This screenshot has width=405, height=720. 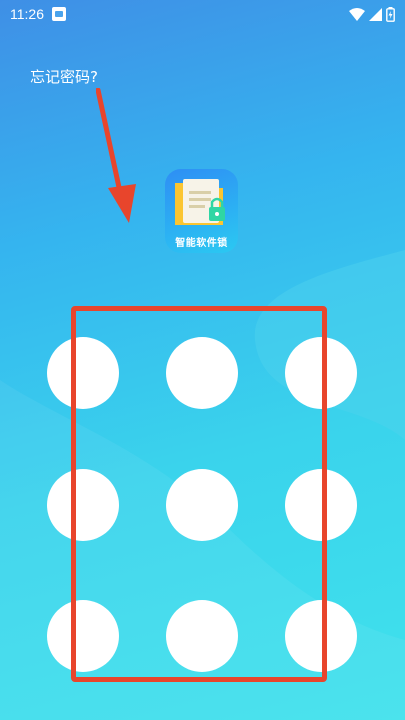 I want to click on wifi-icon, so click(x=357, y=14).